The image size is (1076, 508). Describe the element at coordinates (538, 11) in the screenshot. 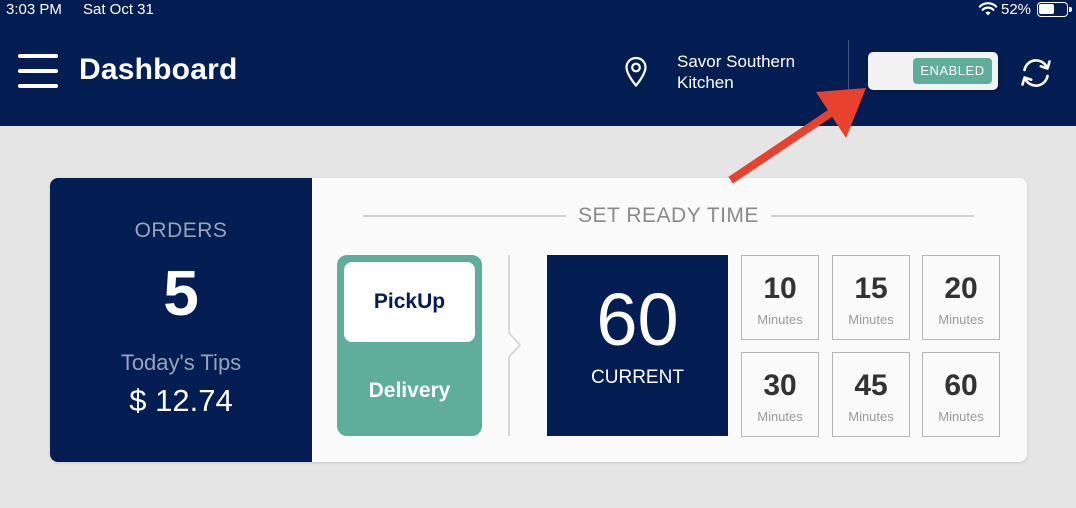

I see `status-bar: 3:03 PM Sat Oct 31 52%` at that location.